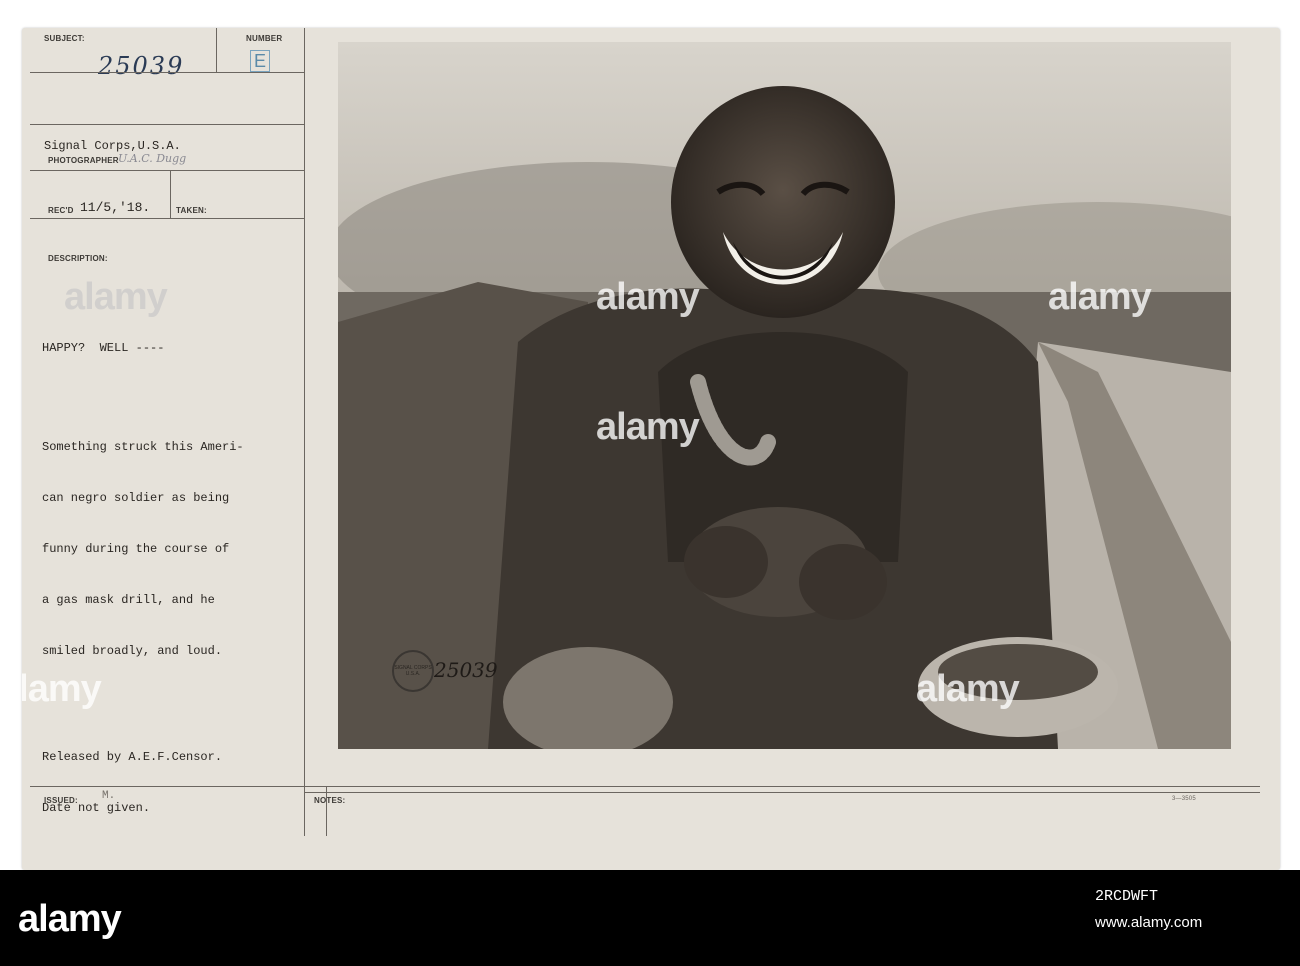 This screenshot has height=966, width=1300. Describe the element at coordinates (136, 498) in the screenshot. I see `description-line: can negro soldier as being` at that location.